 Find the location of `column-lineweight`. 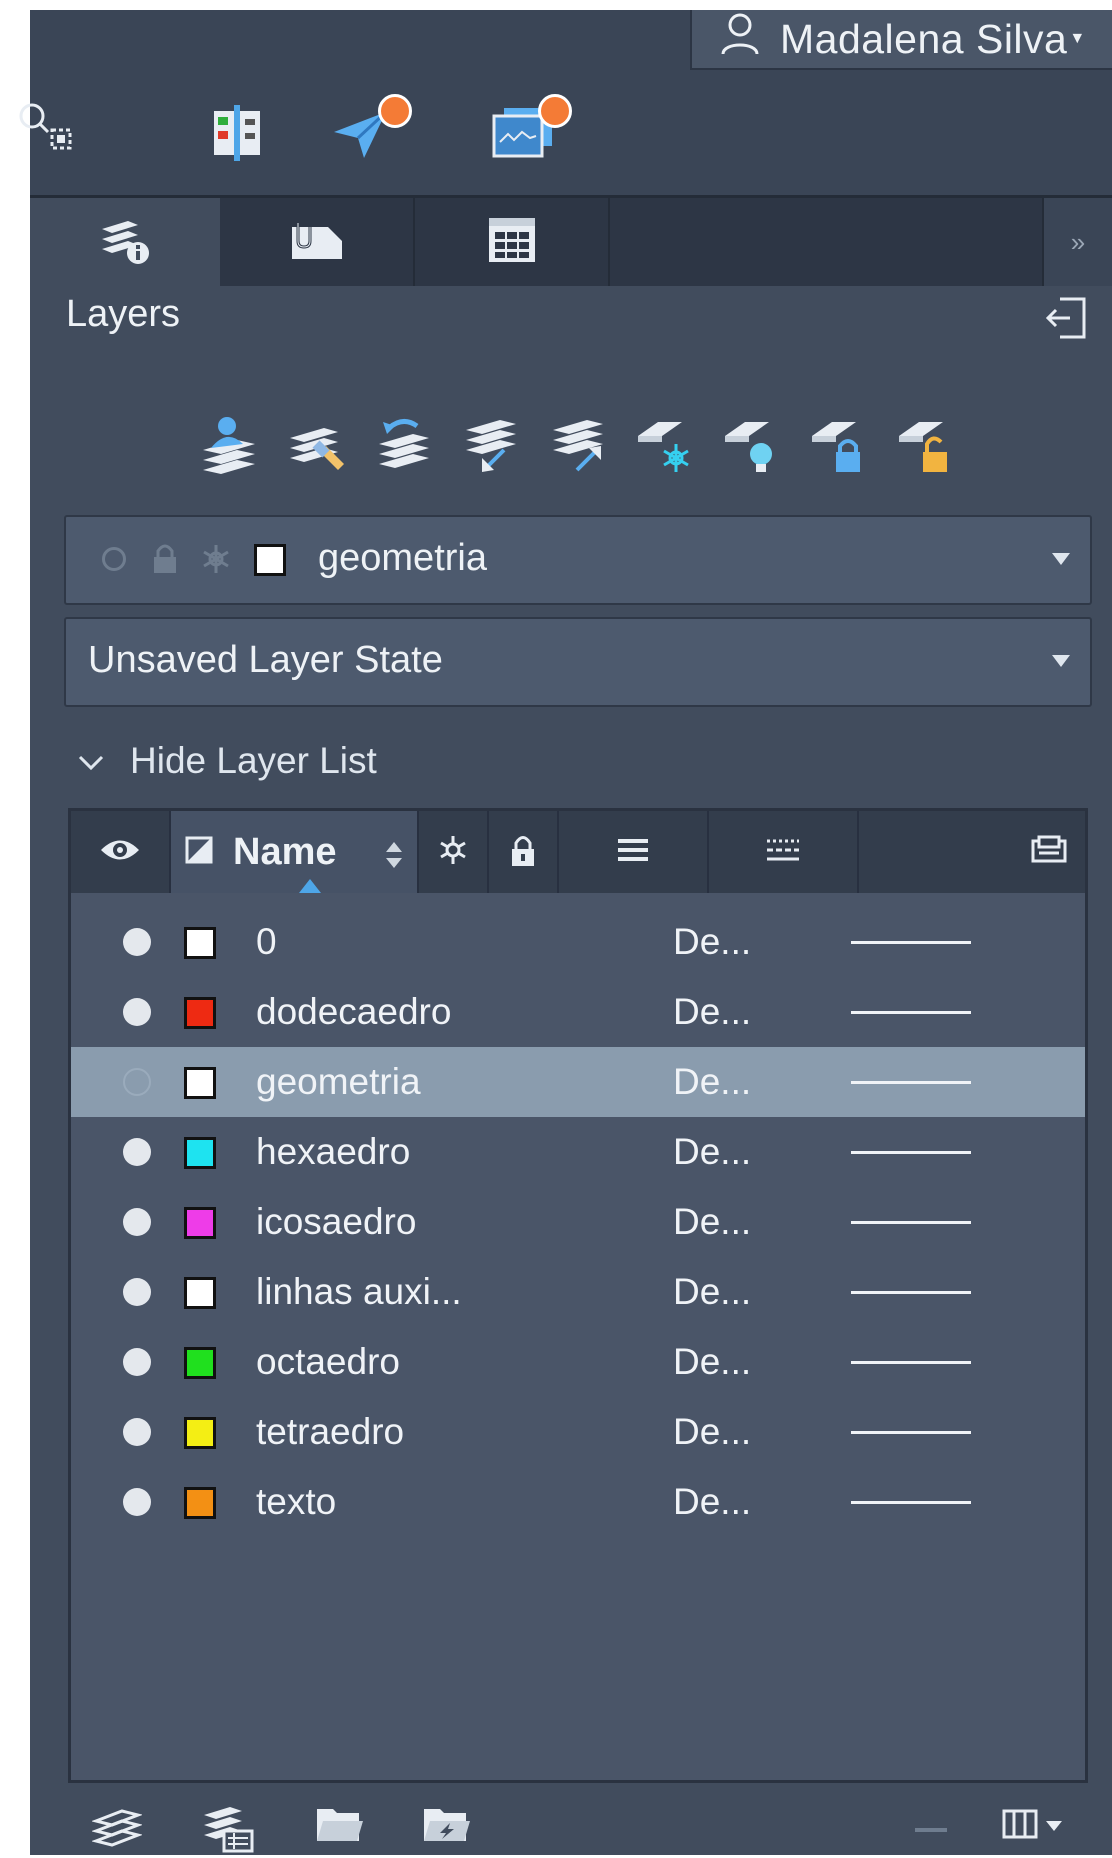

column-lineweight is located at coordinates (634, 852).